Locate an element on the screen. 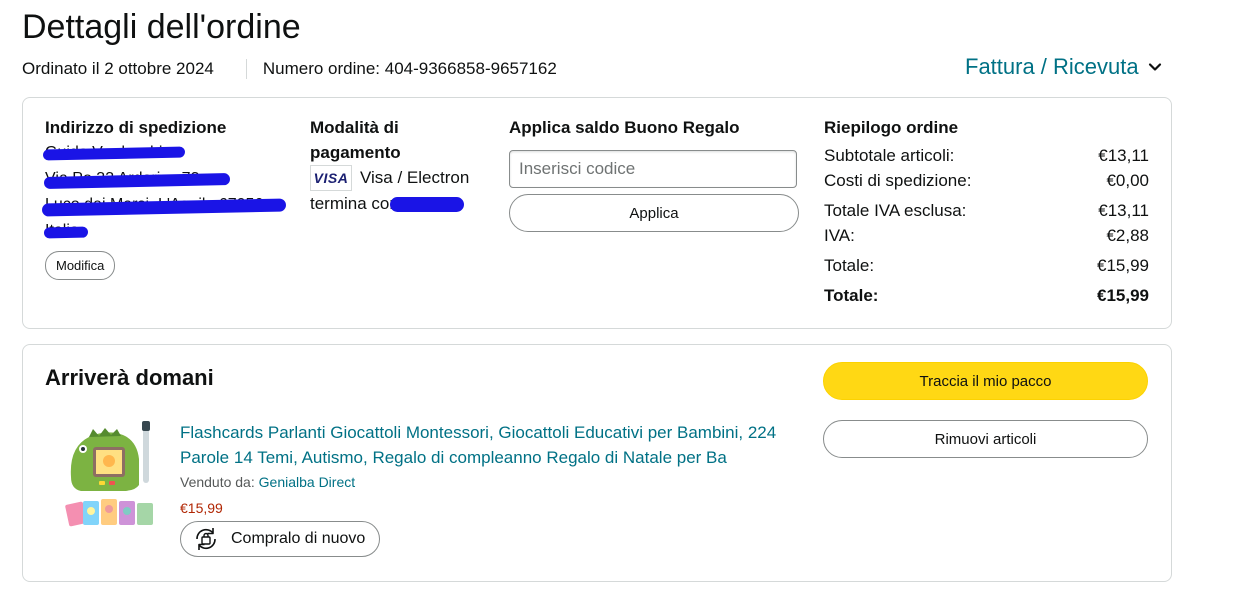 This screenshot has height=607, width=1234. delivery-status: Arriverà domani is located at coordinates (129, 377).